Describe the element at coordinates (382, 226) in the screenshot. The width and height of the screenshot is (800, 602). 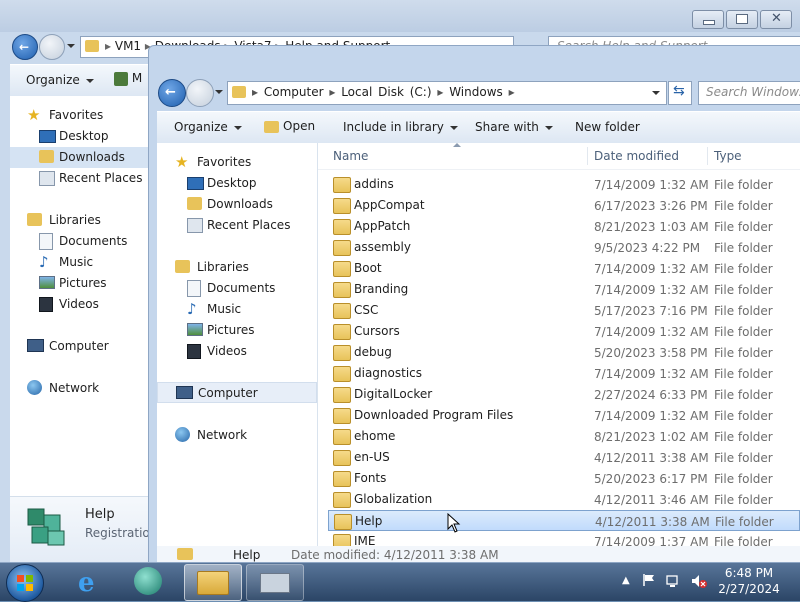
I see `file-name: AppPatch` at that location.